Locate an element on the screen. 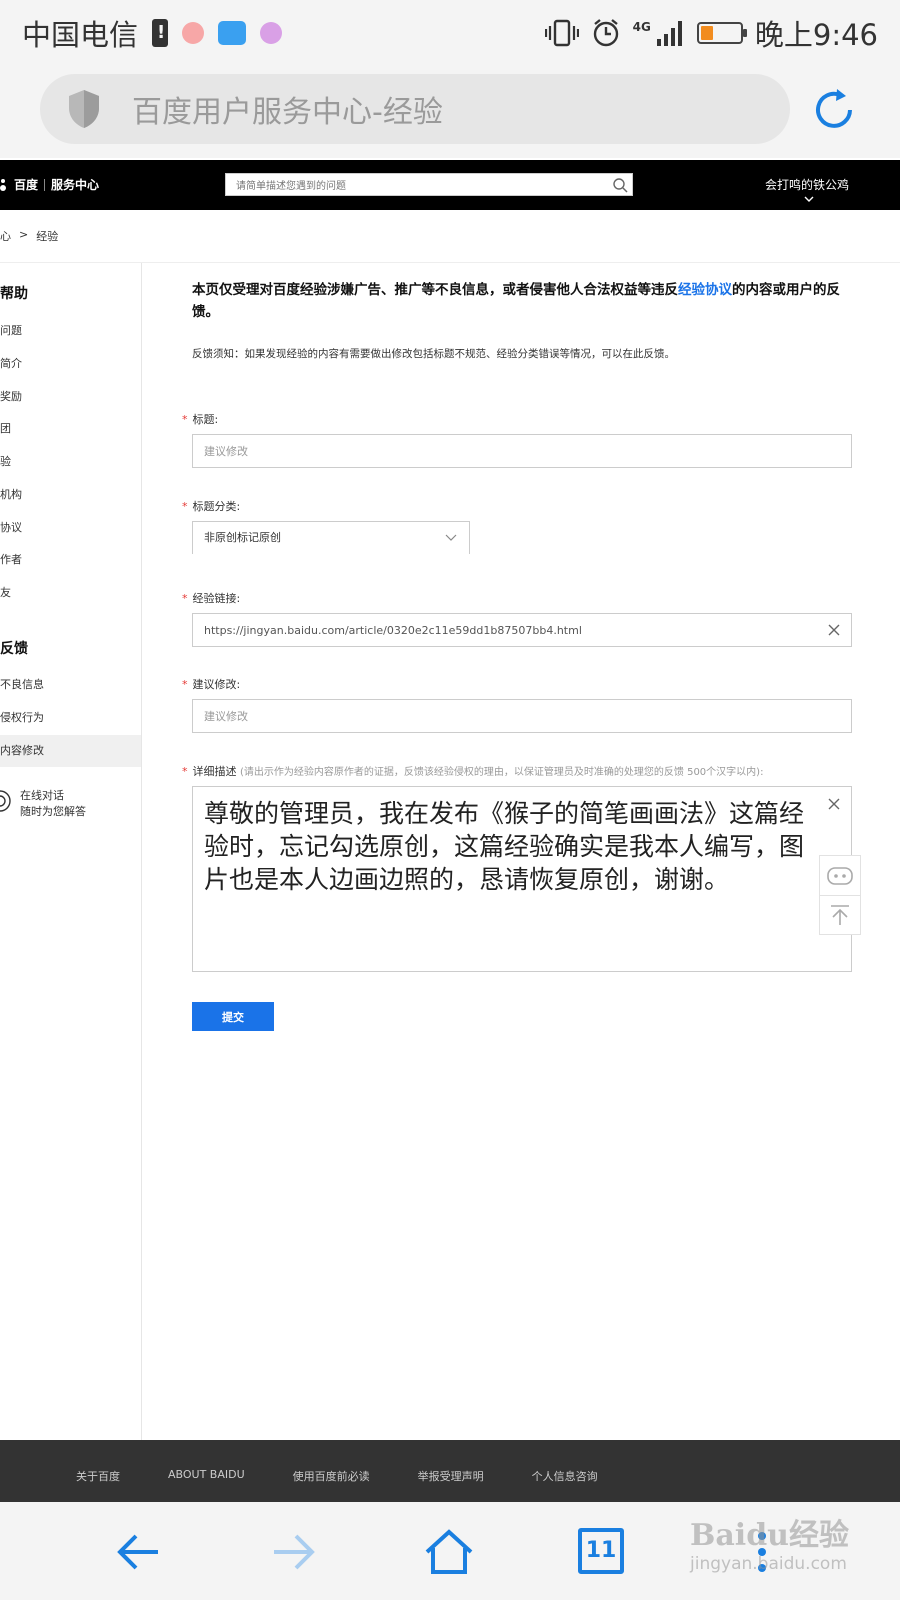 The height and width of the screenshot is (1600, 900). back-arrow-icon is located at coordinates (138, 1552).